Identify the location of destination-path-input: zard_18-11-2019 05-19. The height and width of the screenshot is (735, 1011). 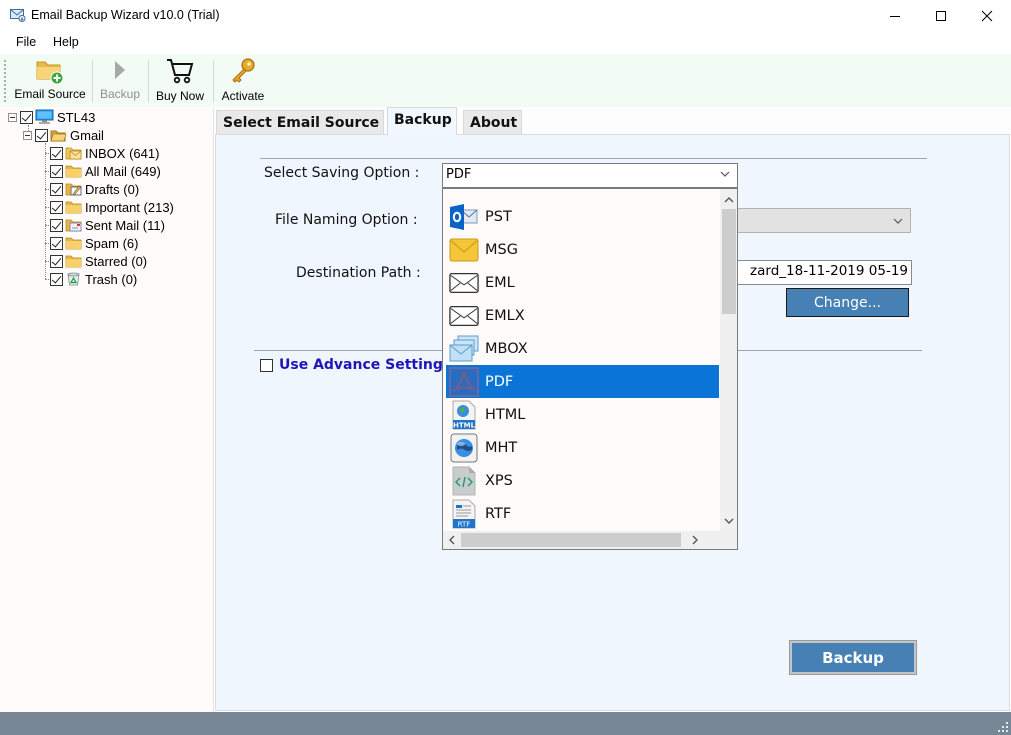
(816, 272).